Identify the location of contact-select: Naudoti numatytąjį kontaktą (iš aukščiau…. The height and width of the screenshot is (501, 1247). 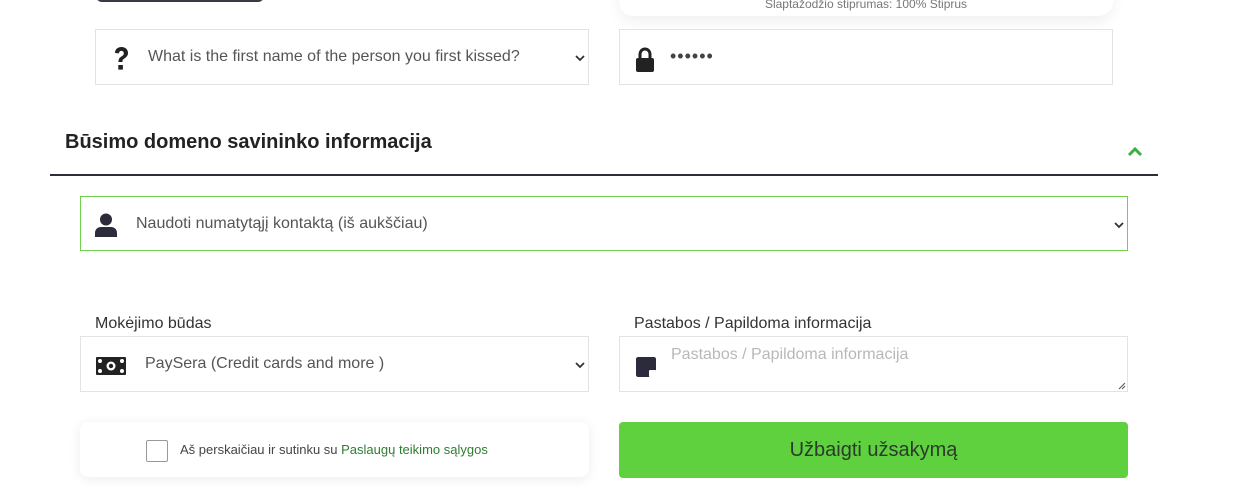
(604, 223).